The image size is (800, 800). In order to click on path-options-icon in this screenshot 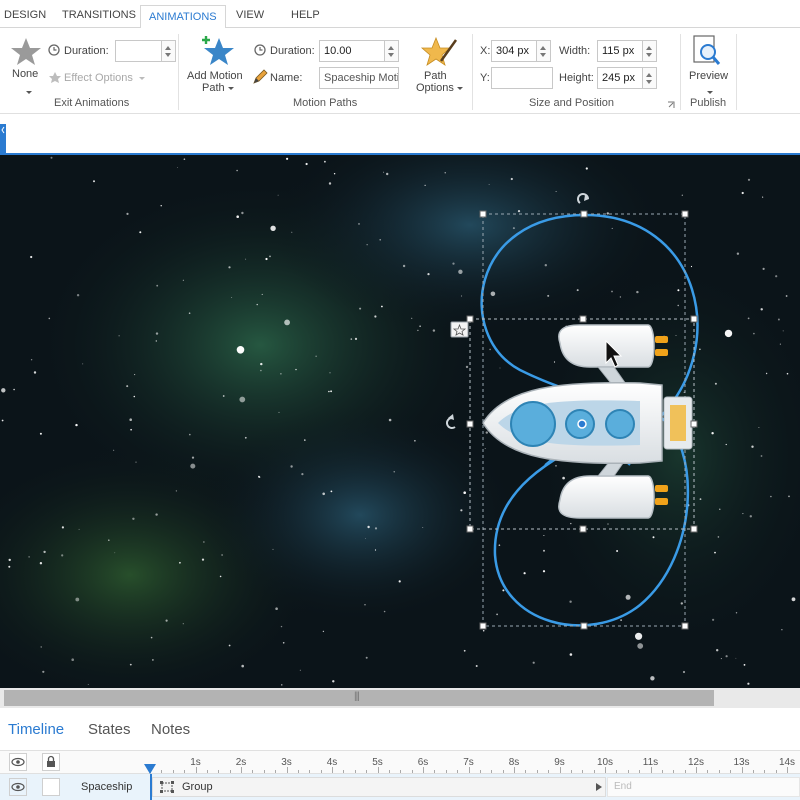, I will do `click(439, 51)`.